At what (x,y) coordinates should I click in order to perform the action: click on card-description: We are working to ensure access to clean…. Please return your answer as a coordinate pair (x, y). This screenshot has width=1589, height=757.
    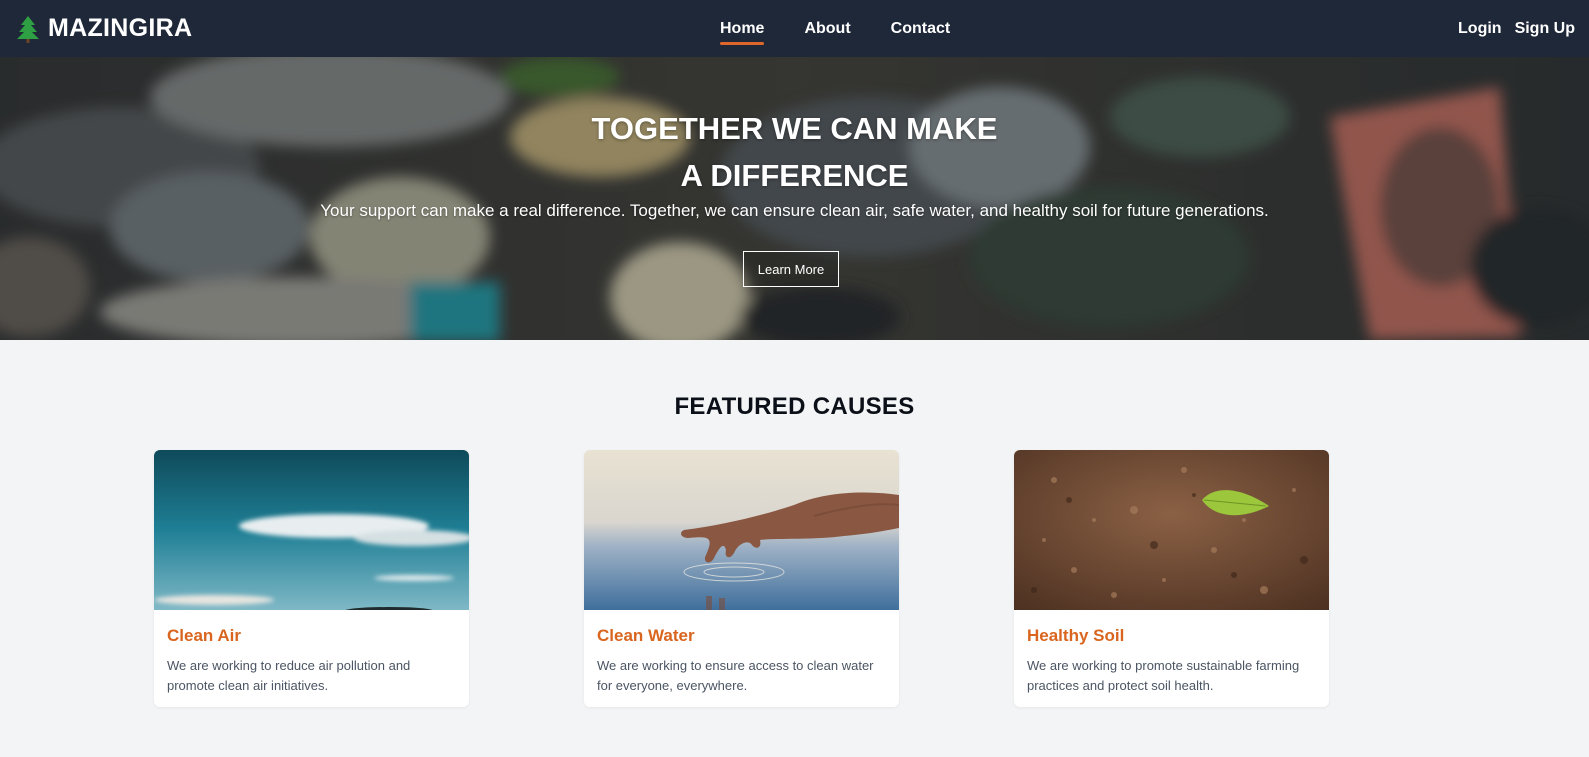
    Looking at the image, I should click on (735, 675).